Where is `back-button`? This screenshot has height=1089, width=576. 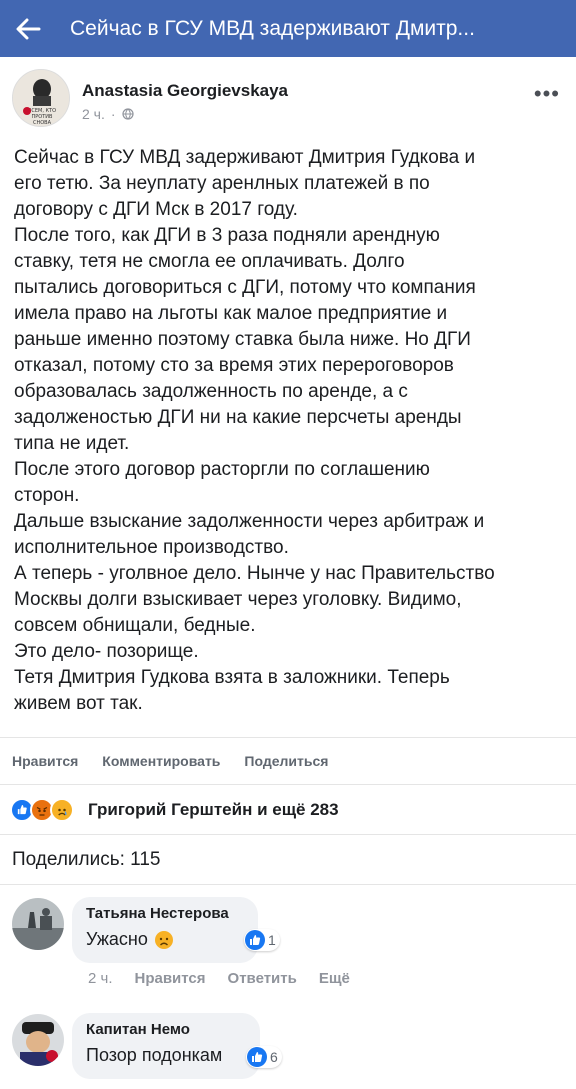 back-button is located at coordinates (28, 28).